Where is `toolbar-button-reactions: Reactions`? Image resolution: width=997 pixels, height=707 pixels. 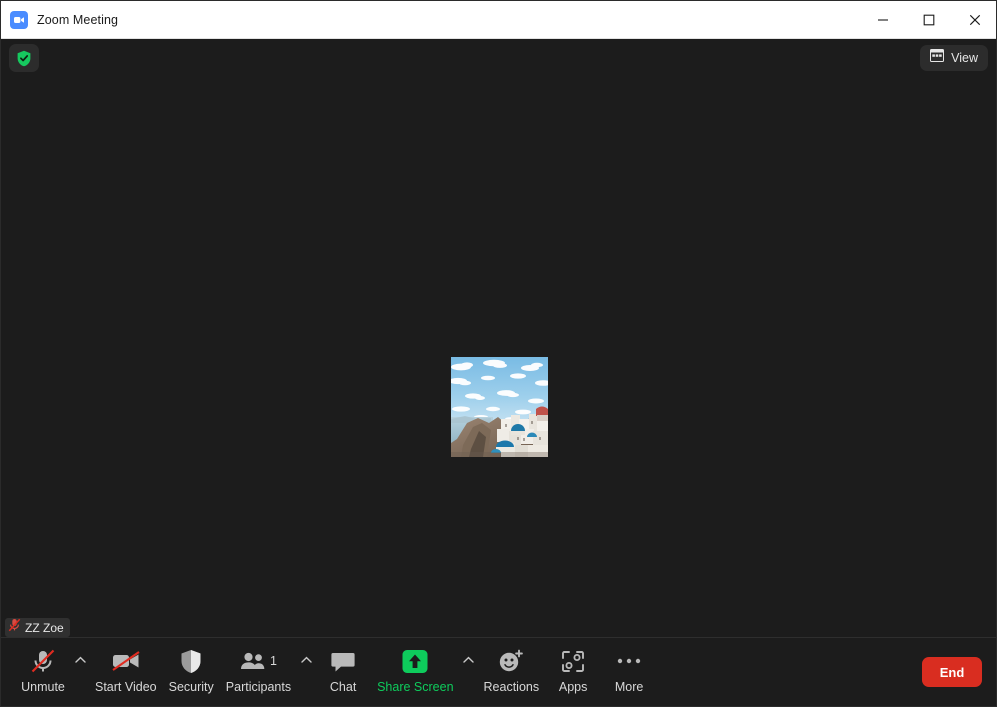
toolbar-button-reactions: Reactions is located at coordinates (512, 669).